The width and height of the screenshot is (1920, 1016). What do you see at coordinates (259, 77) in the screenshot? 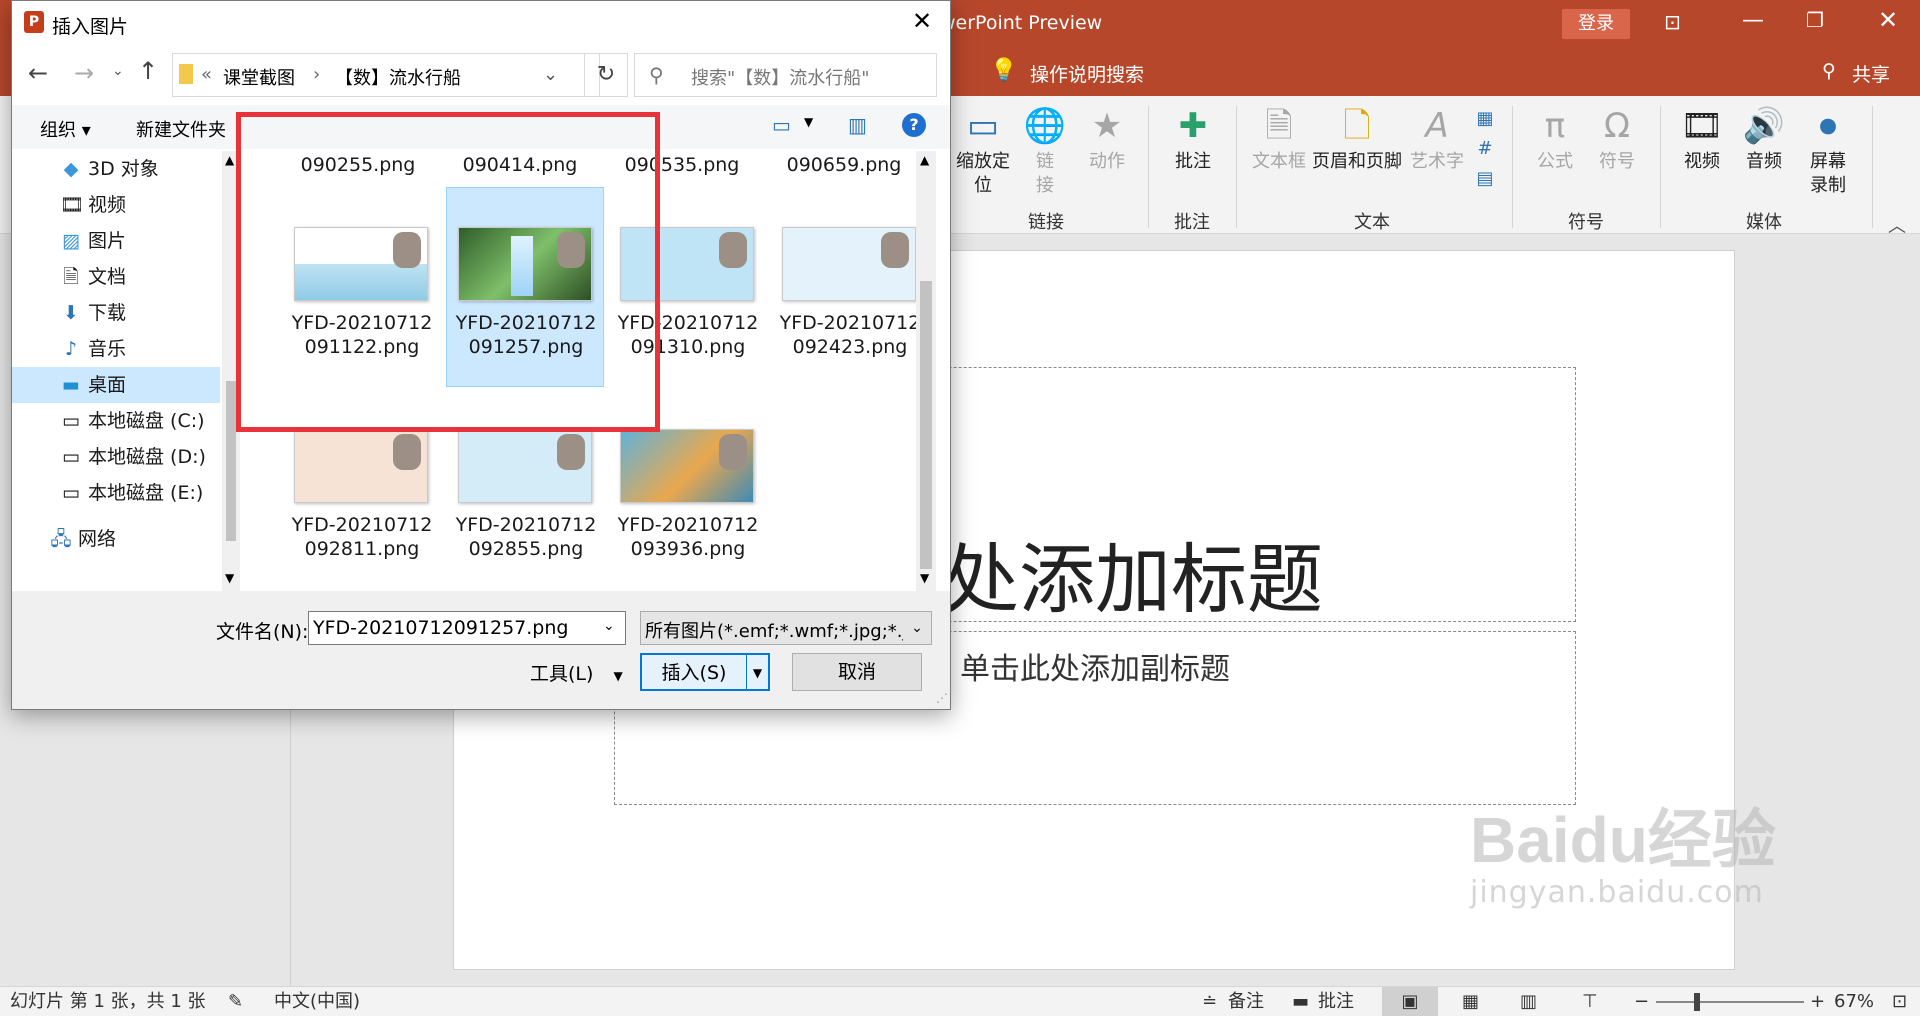
I see `breadcrumb-item: 课堂截图` at bounding box center [259, 77].